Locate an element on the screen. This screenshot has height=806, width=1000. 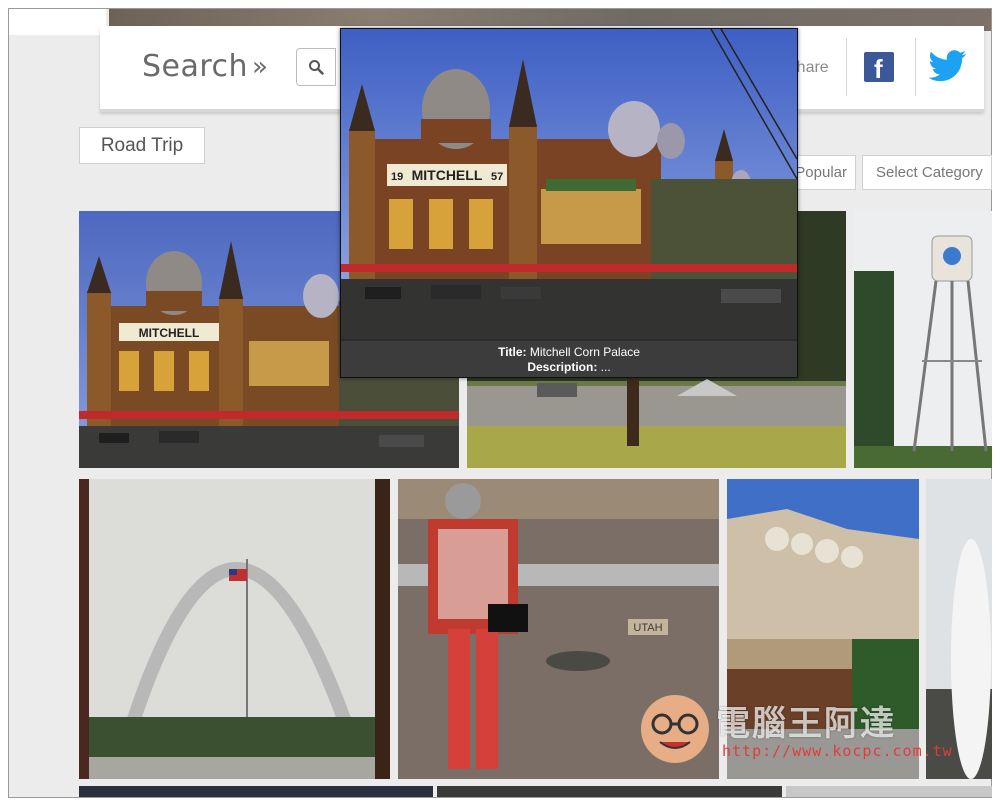
tooltip-sign-text: MITCHELL is located at coordinates (447, 175).